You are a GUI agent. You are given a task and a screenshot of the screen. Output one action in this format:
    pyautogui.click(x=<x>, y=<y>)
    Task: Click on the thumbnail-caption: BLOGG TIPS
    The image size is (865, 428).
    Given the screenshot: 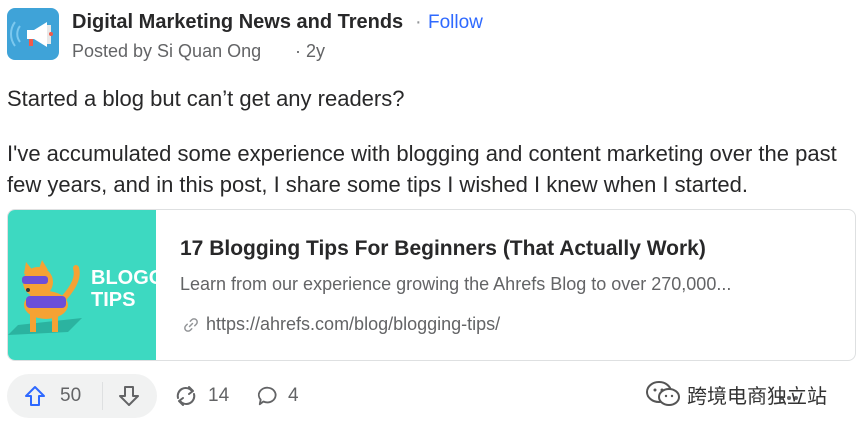 What is the action you would take?
    pyautogui.click(x=123, y=289)
    